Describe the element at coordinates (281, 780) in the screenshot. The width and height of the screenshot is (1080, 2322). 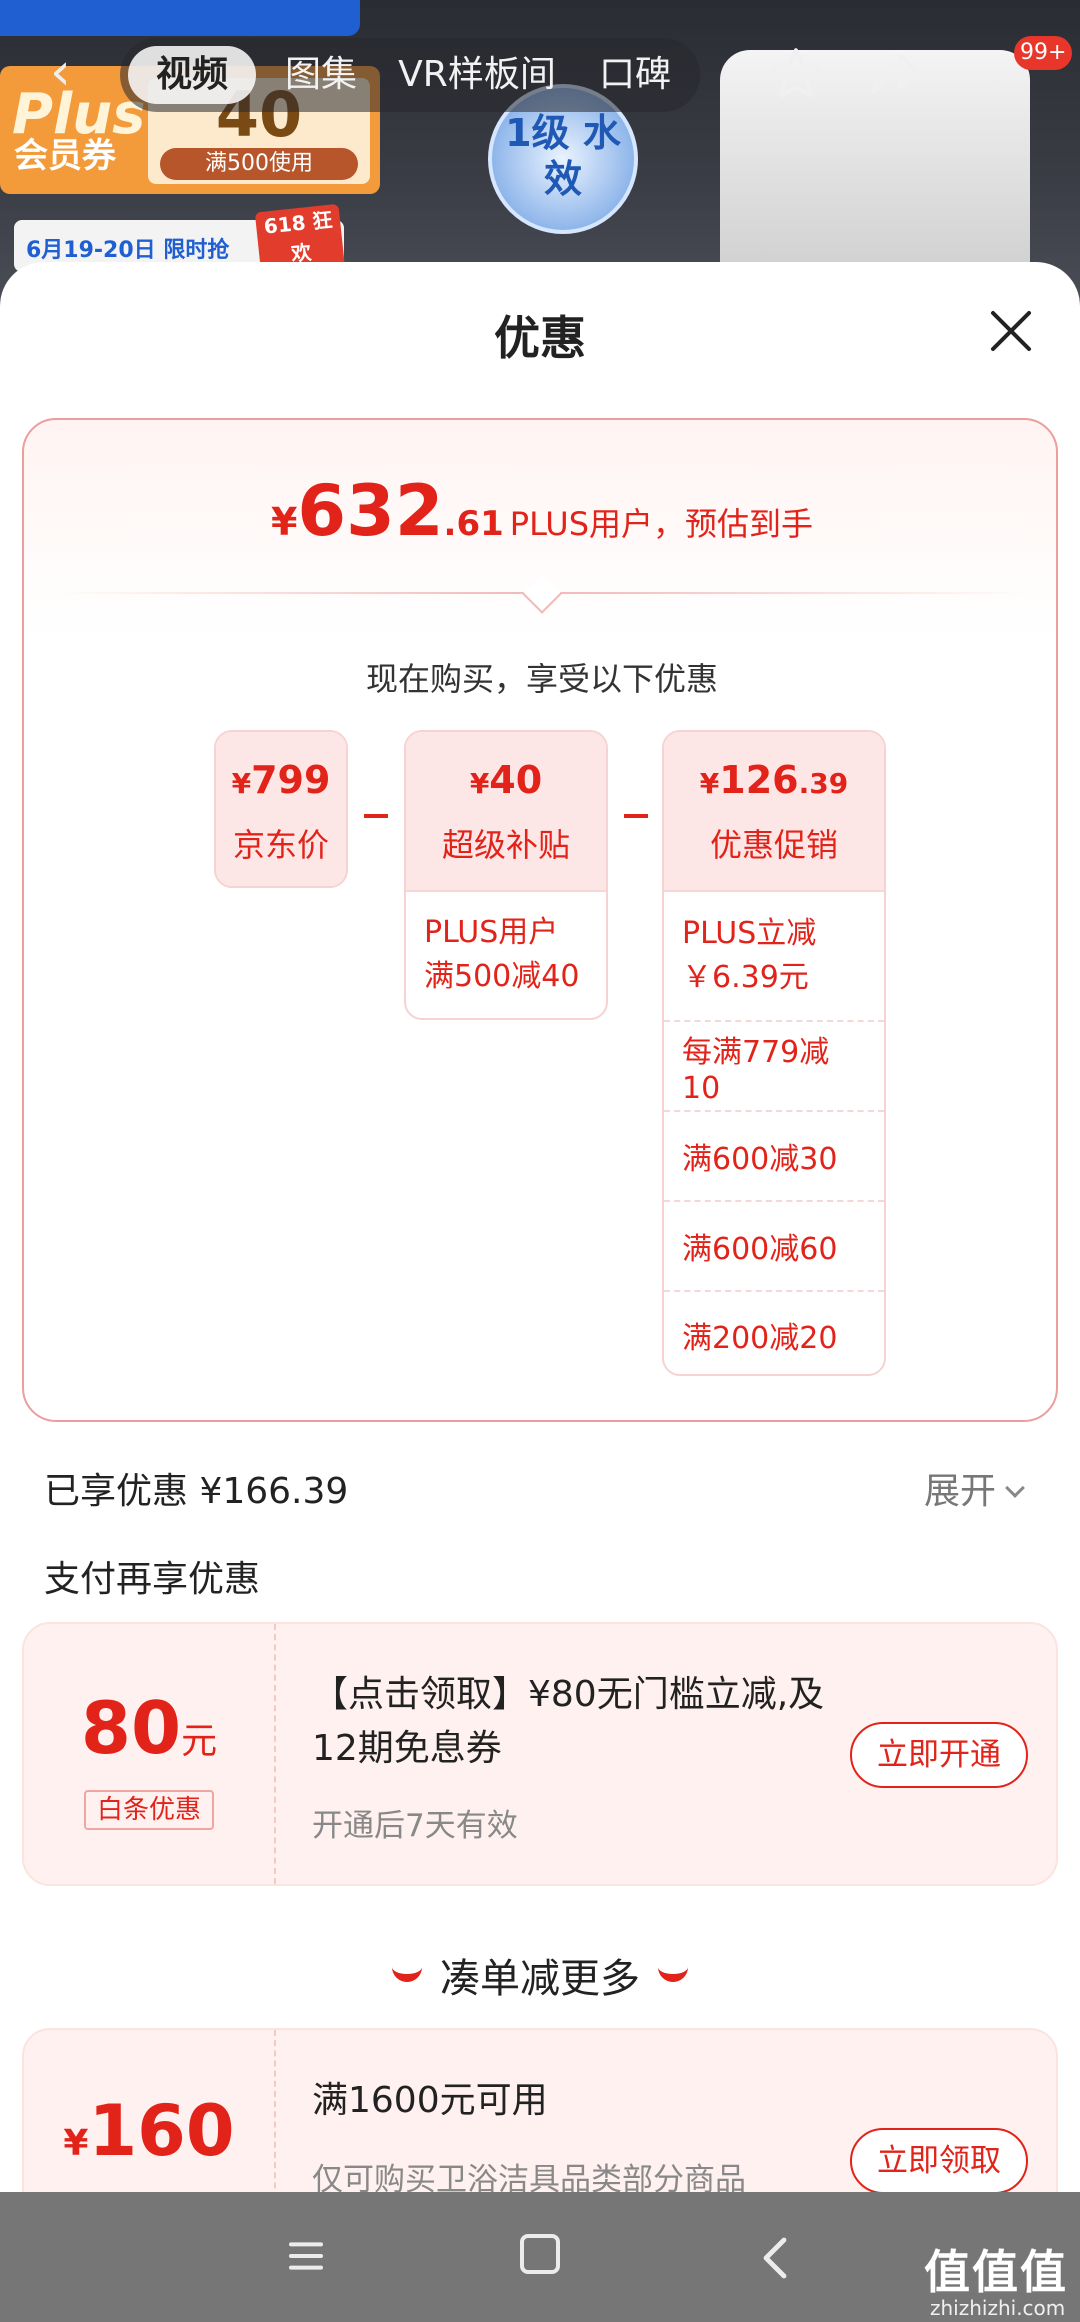
I see `jd-price-amount: ¥799` at that location.